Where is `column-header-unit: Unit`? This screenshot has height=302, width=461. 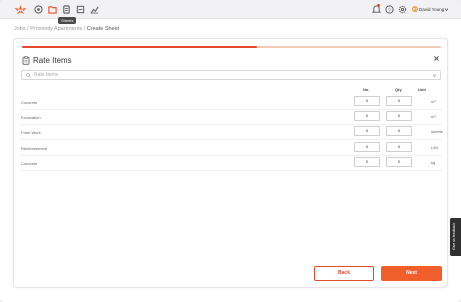 column-header-unit: Unit is located at coordinates (422, 89).